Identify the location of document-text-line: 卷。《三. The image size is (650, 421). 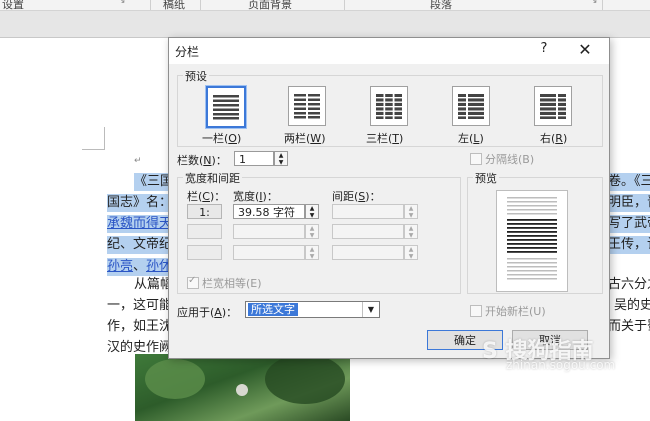
(629, 182).